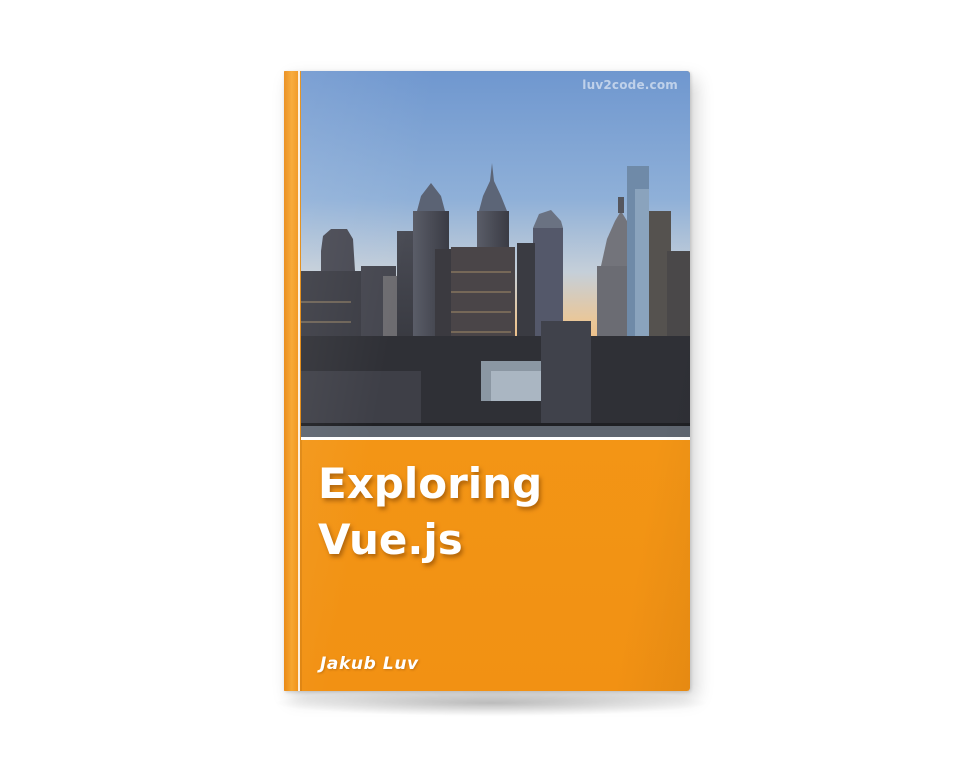  I want to click on photo-divider, so click(495, 438).